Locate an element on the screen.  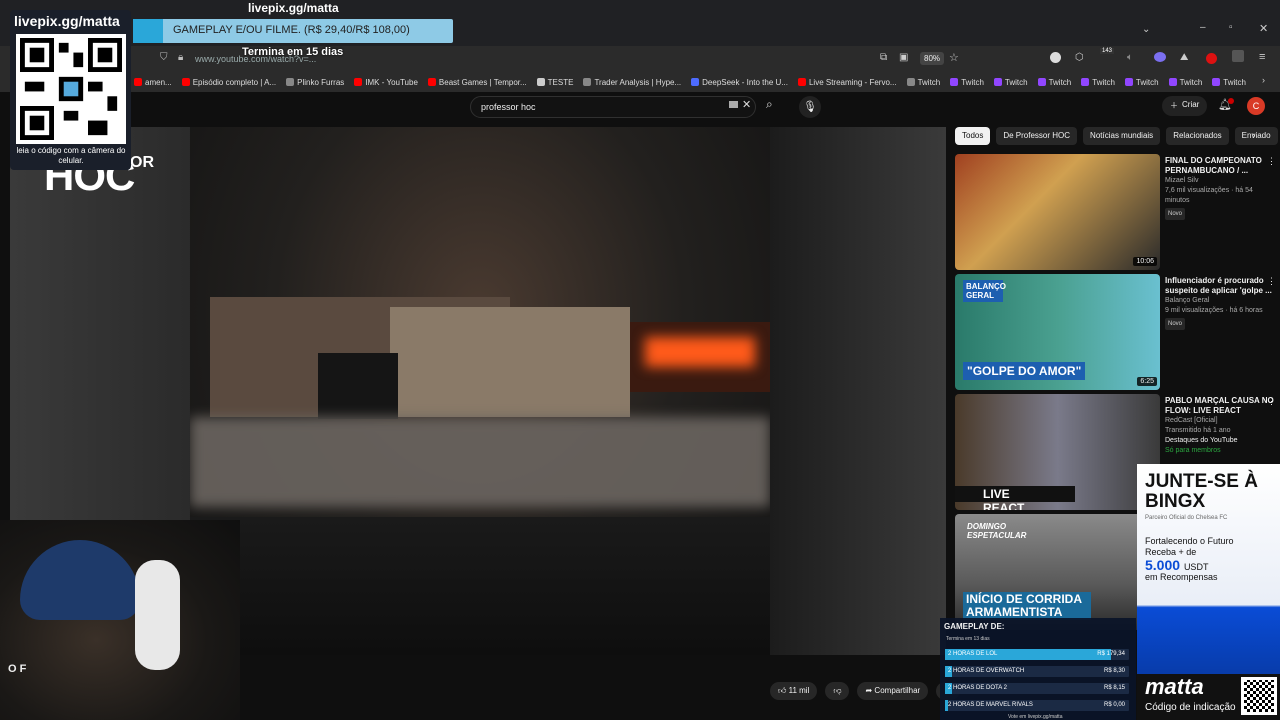
poll-option-label: 2 HORAS DE OVERWATCH is located at coordinates (986, 671).